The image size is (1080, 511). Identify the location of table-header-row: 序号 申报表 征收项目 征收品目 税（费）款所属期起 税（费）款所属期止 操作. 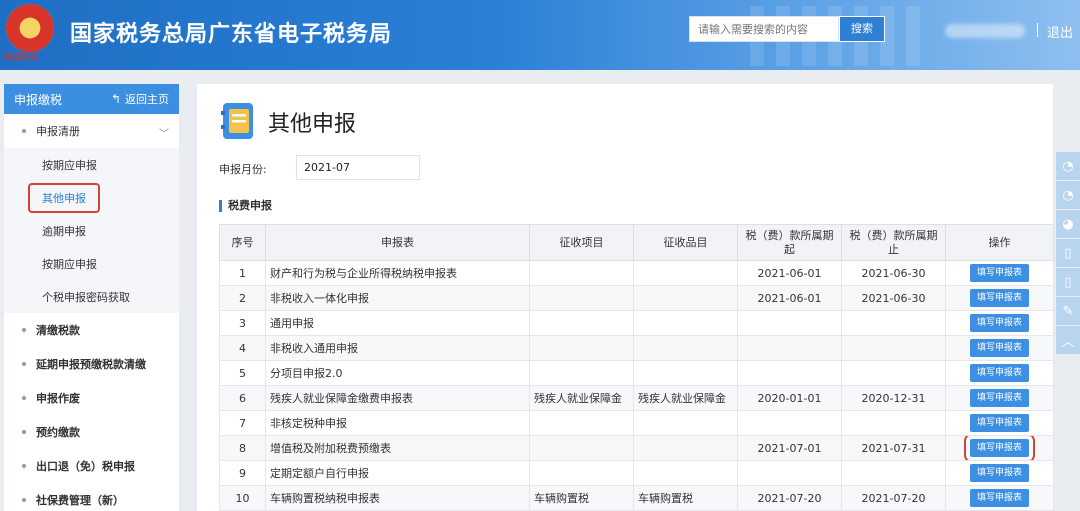
(636, 242).